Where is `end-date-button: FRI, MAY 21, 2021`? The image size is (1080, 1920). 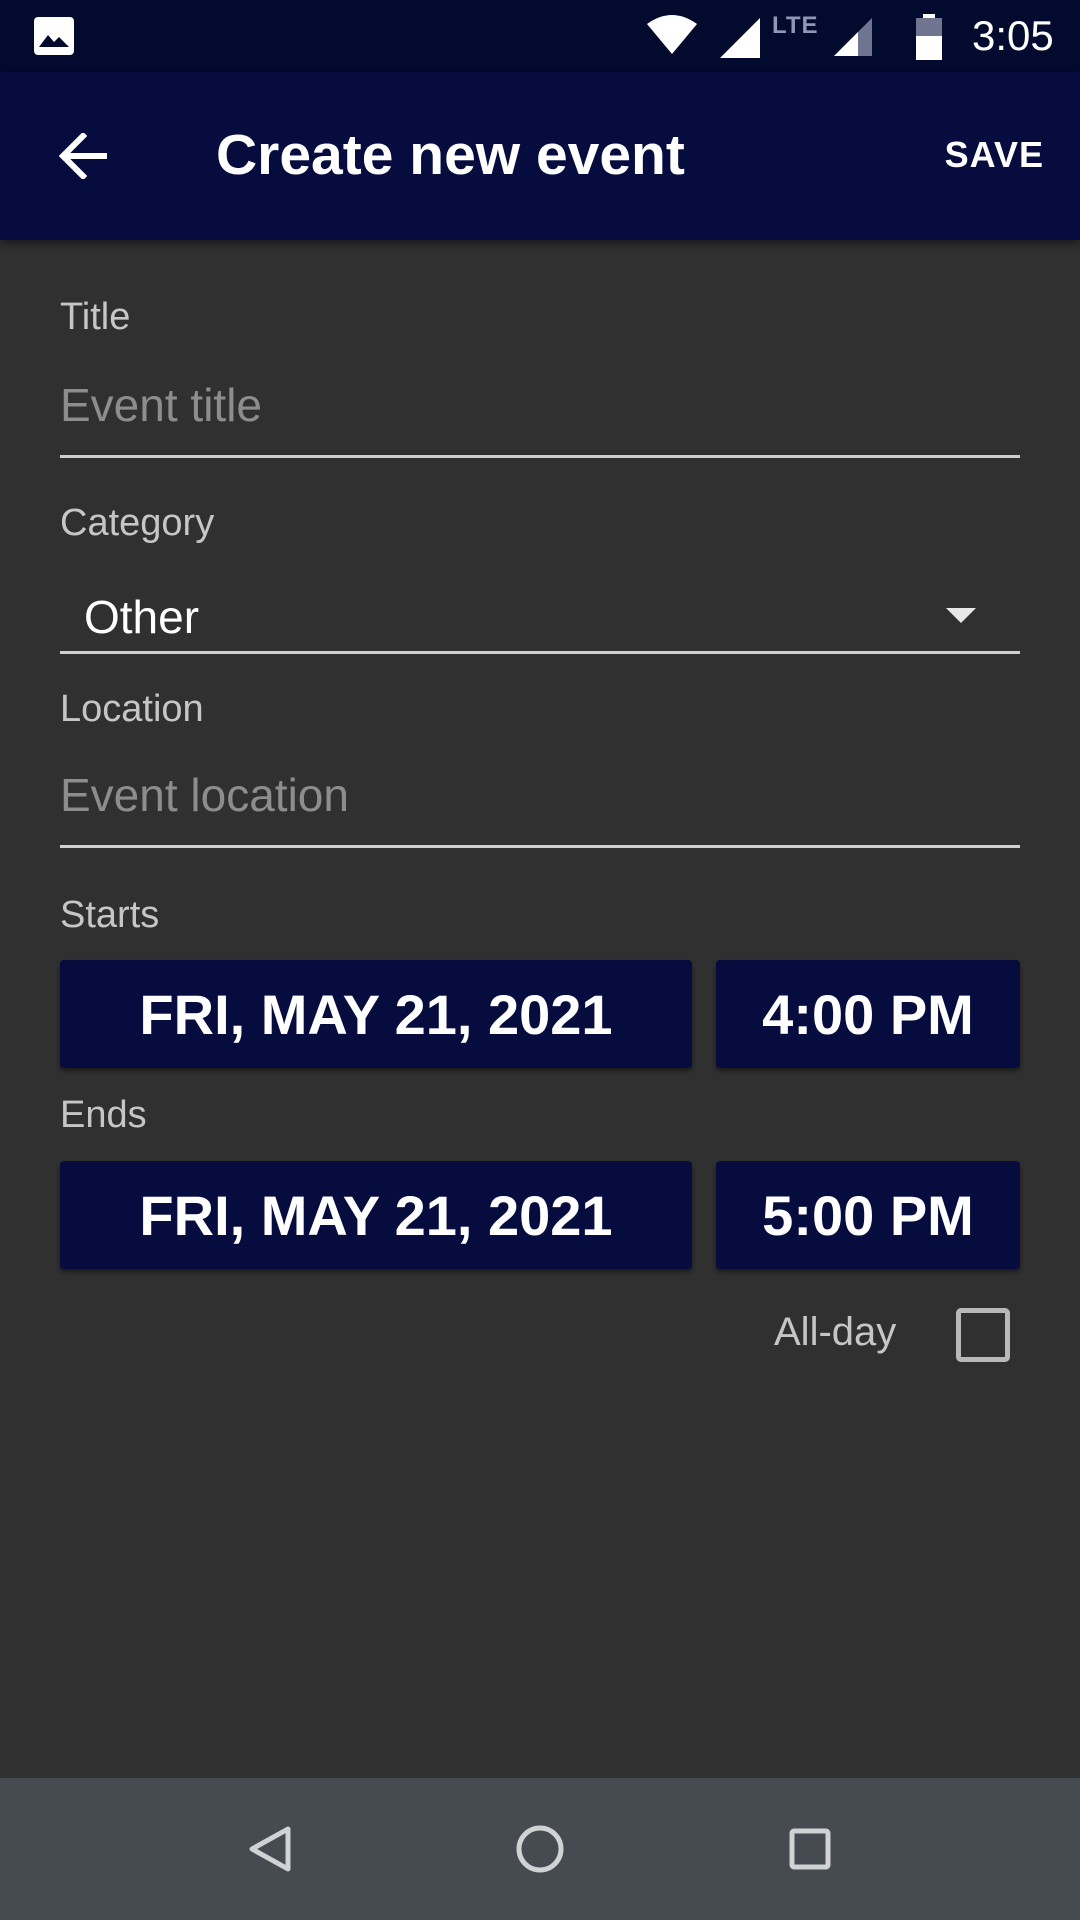
end-date-button: FRI, MAY 21, 2021 is located at coordinates (376, 1215).